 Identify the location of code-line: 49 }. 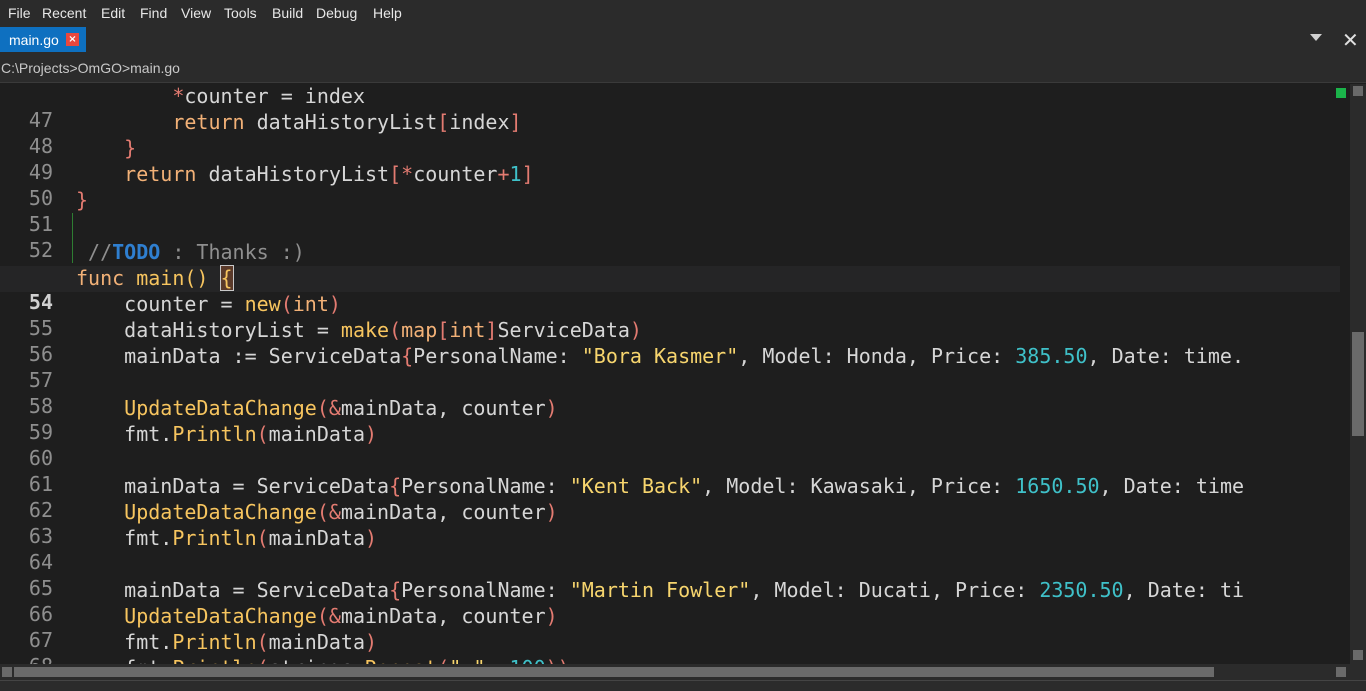
(670, 160).